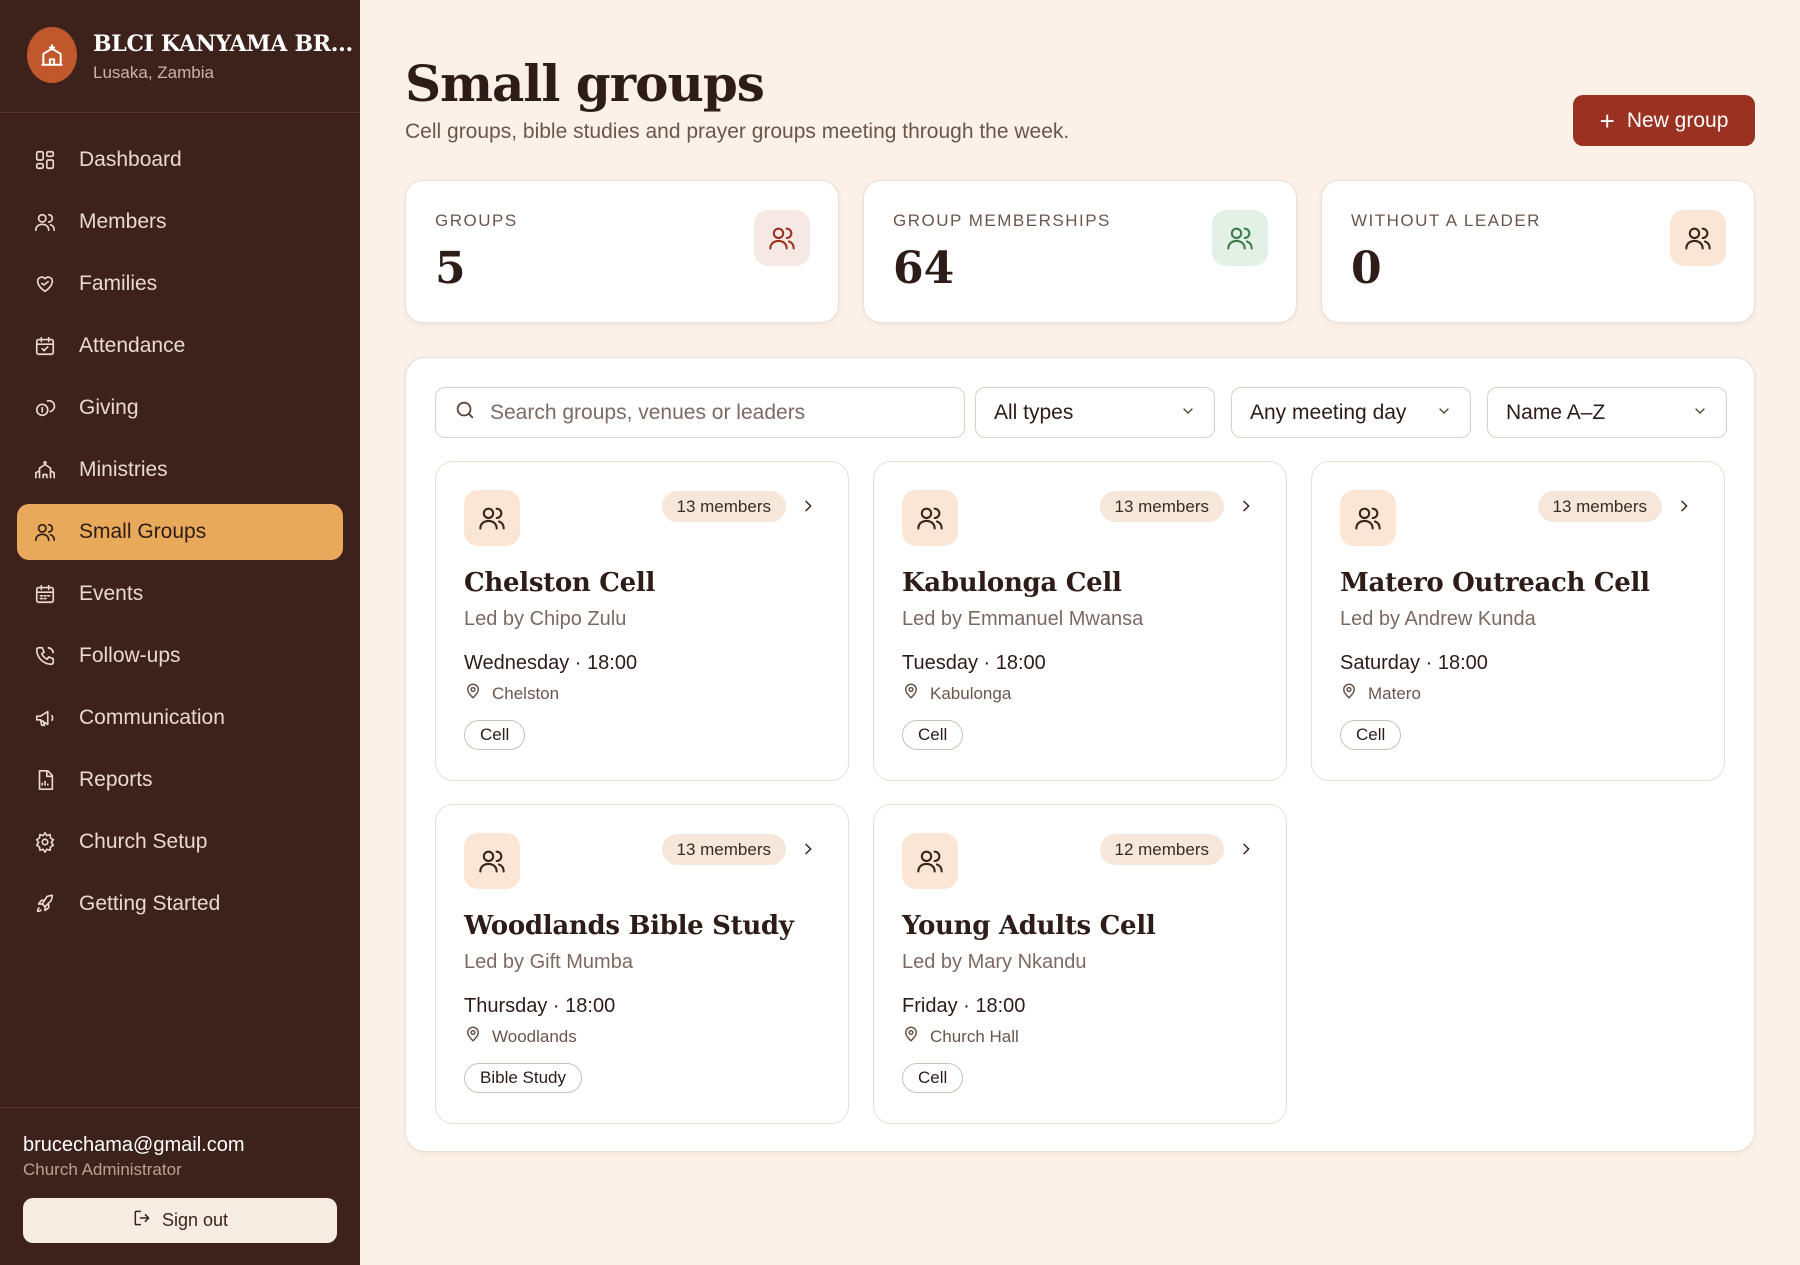 This screenshot has height=1265, width=1800. Describe the element at coordinates (45, 842) in the screenshot. I see `gear-icon` at that location.